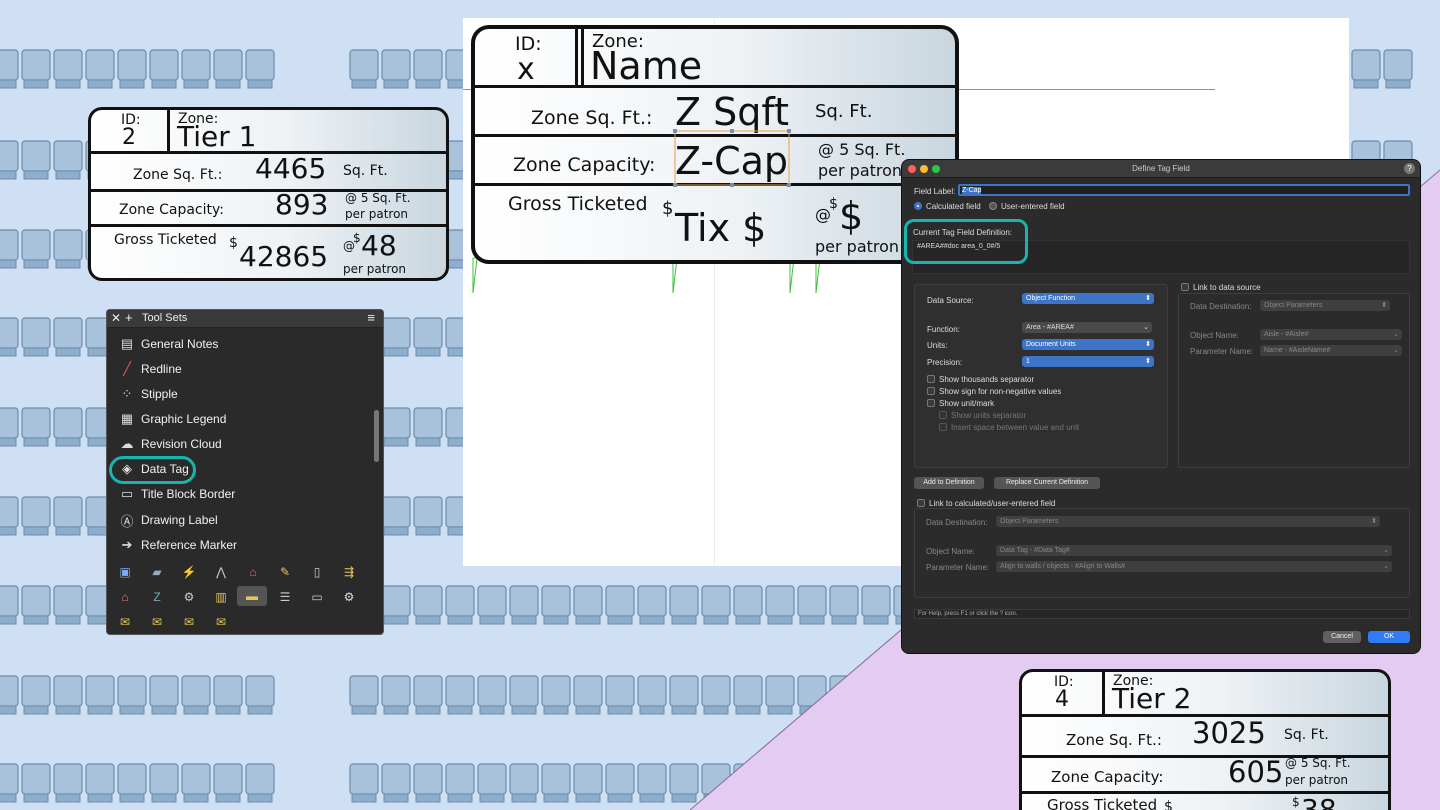  Describe the element at coordinates (127, 343) in the screenshot. I see `notes-icon: ▤` at that location.